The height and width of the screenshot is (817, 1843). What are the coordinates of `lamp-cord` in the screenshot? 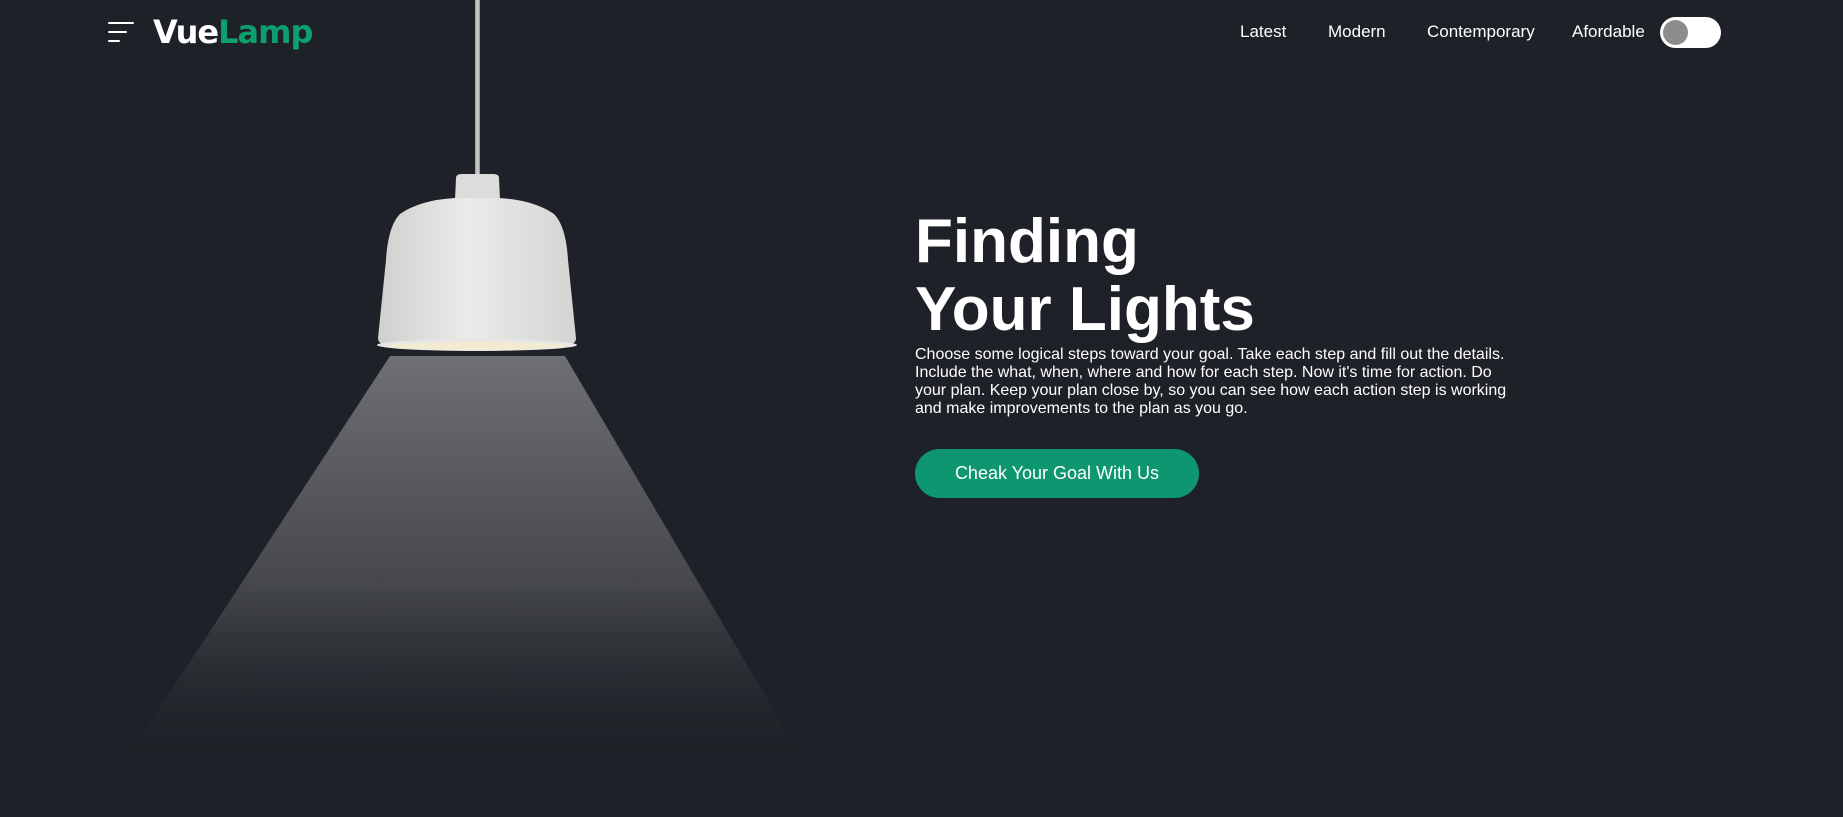 It's located at (477, 89).